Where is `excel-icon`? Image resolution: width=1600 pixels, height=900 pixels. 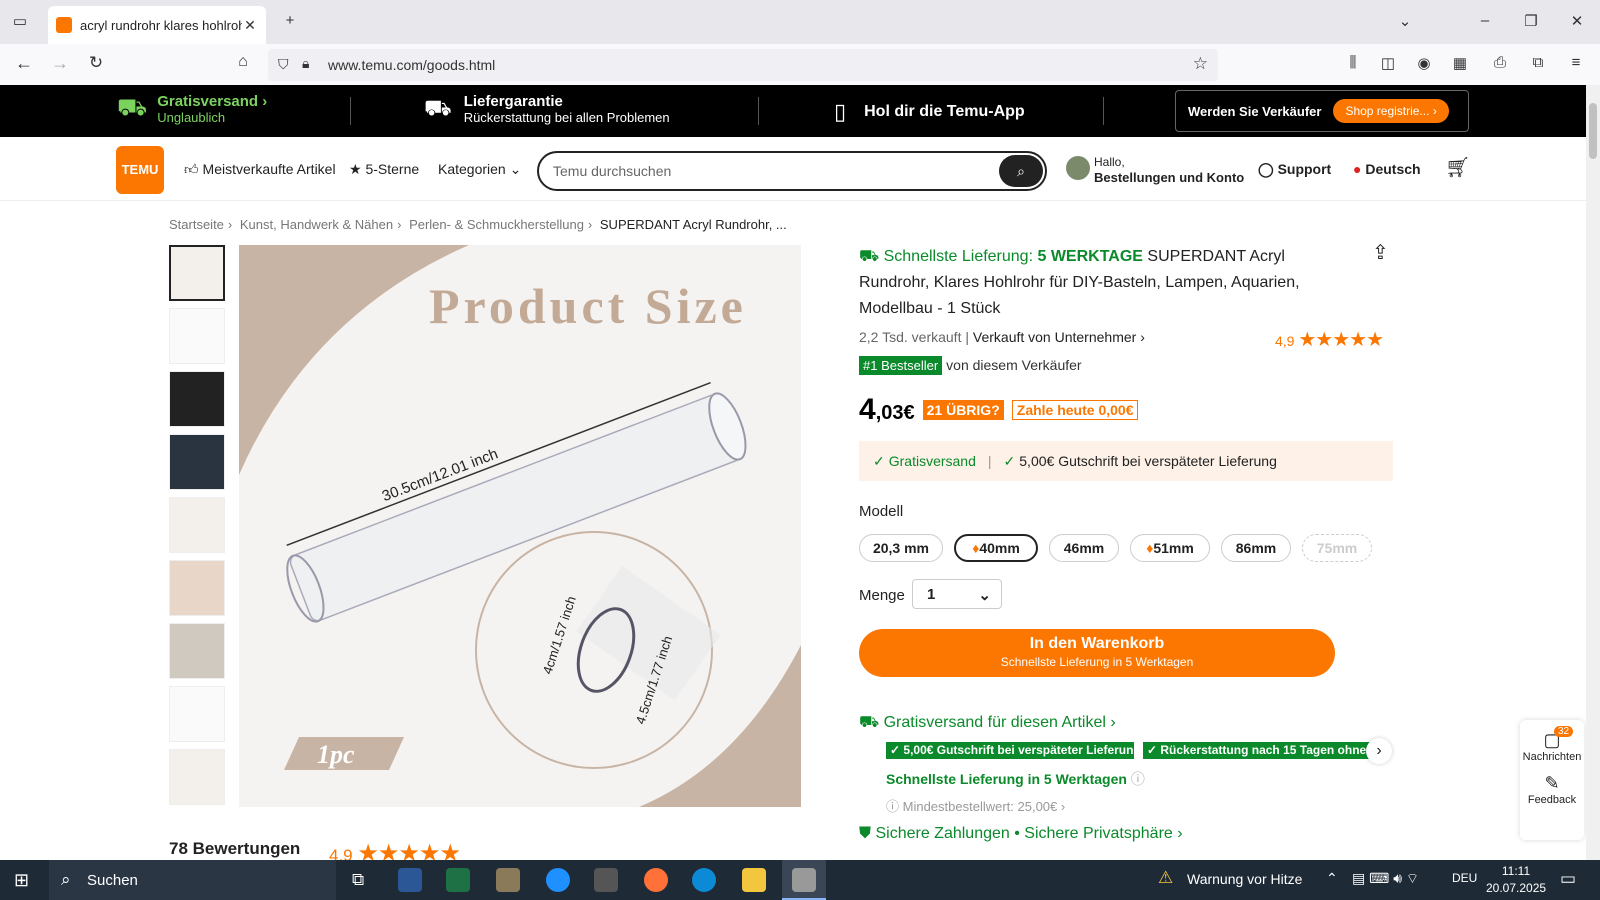 excel-icon is located at coordinates (458, 880).